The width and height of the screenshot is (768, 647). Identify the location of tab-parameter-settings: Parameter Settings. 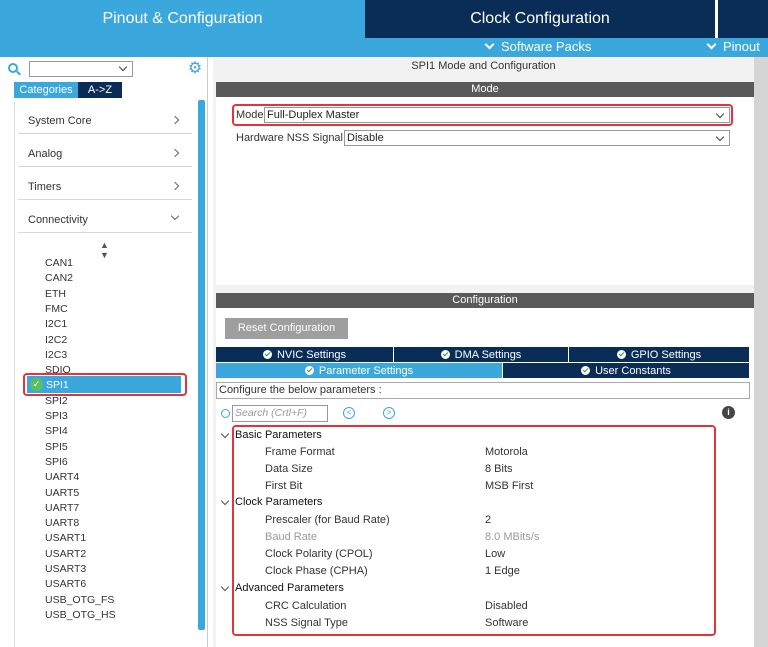
(359, 370).